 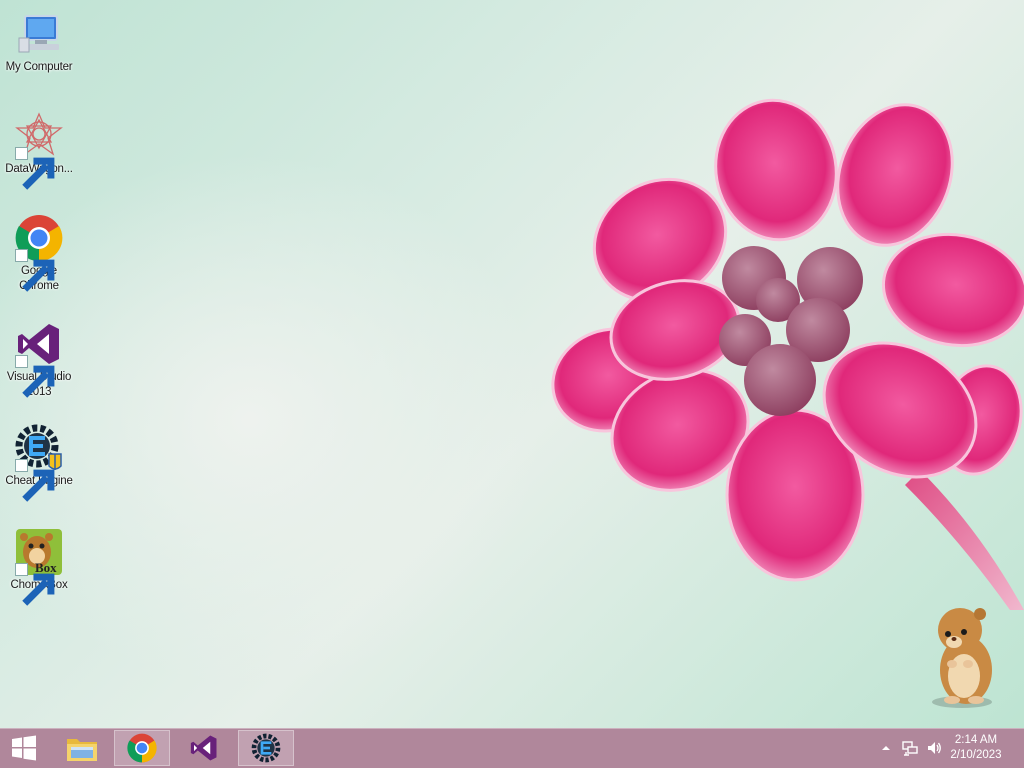 I want to click on start-button, so click(x=24, y=748).